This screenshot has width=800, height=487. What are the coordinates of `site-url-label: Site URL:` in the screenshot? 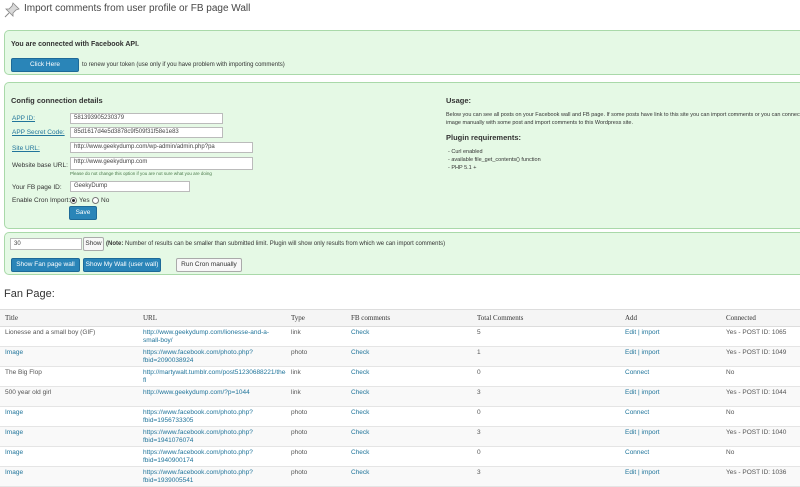 It's located at (26, 148).